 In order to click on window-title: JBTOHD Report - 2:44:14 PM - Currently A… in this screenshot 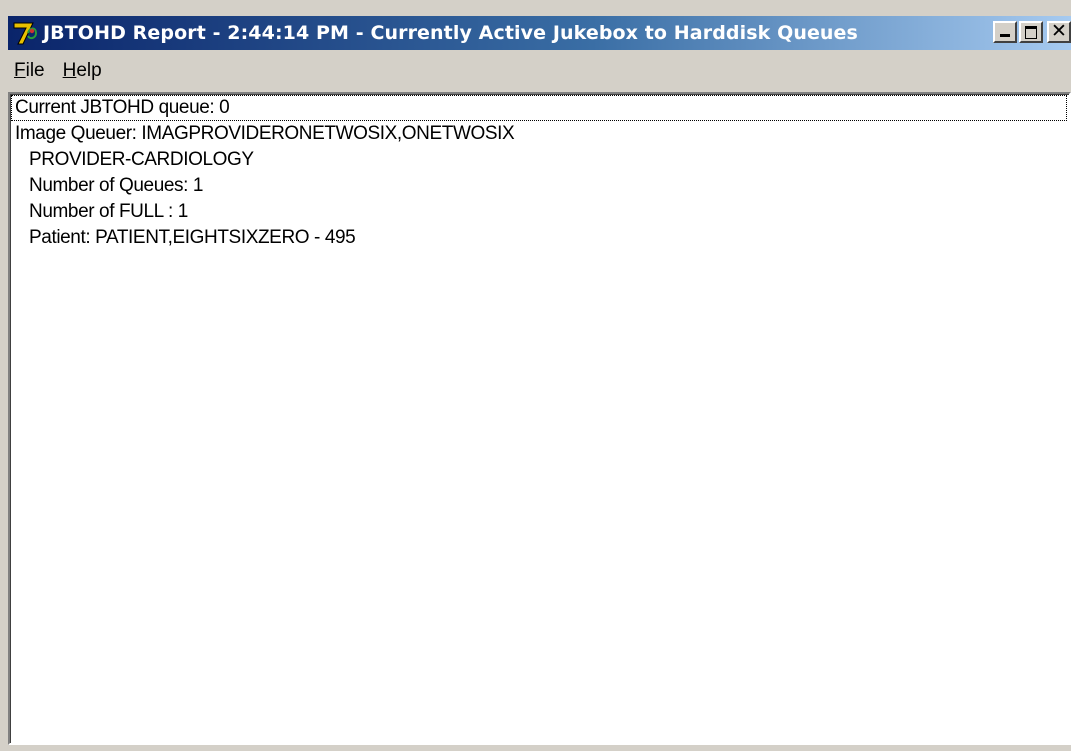, I will do `click(450, 33)`.